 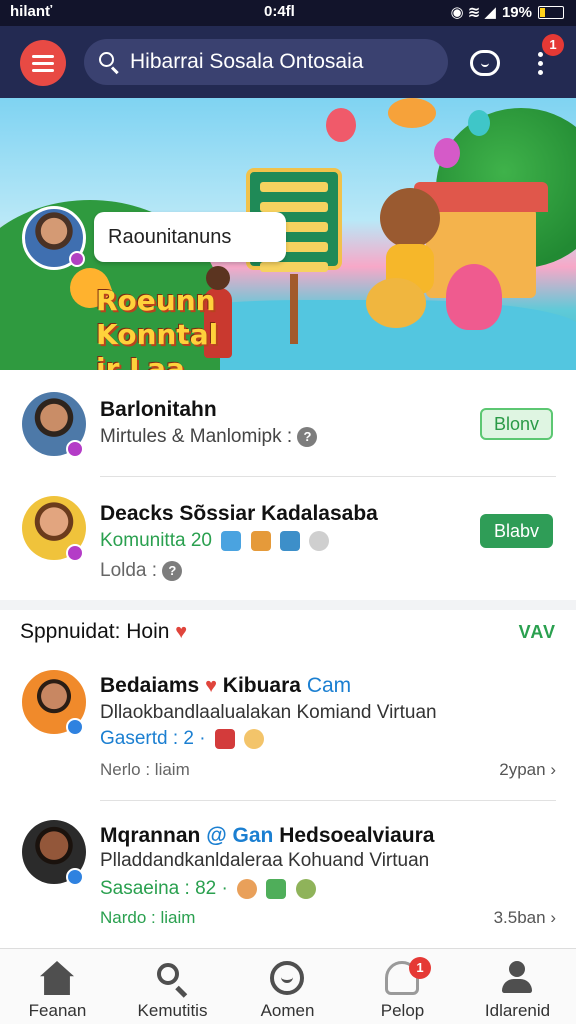 What do you see at coordinates (182, 739) in the screenshot?
I see `post-stat: Gasertd : 2 ·` at bounding box center [182, 739].